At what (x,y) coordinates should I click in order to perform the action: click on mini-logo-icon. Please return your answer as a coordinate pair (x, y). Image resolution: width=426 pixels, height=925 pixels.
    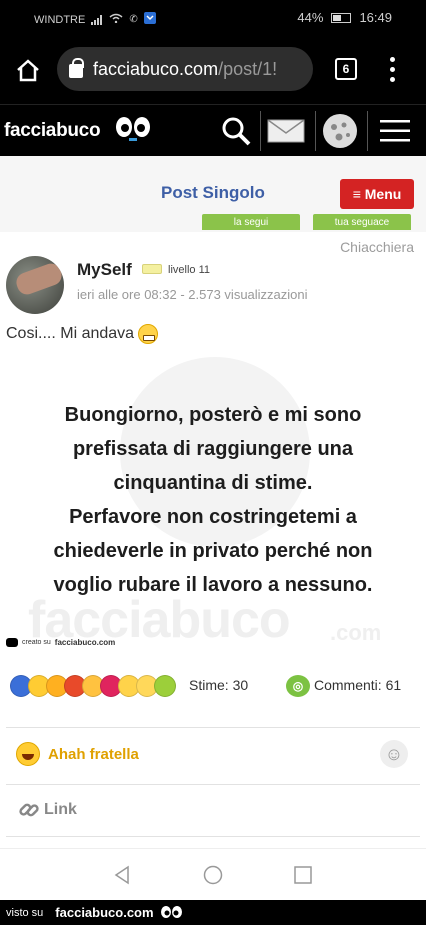
    Looking at the image, I should click on (12, 642).